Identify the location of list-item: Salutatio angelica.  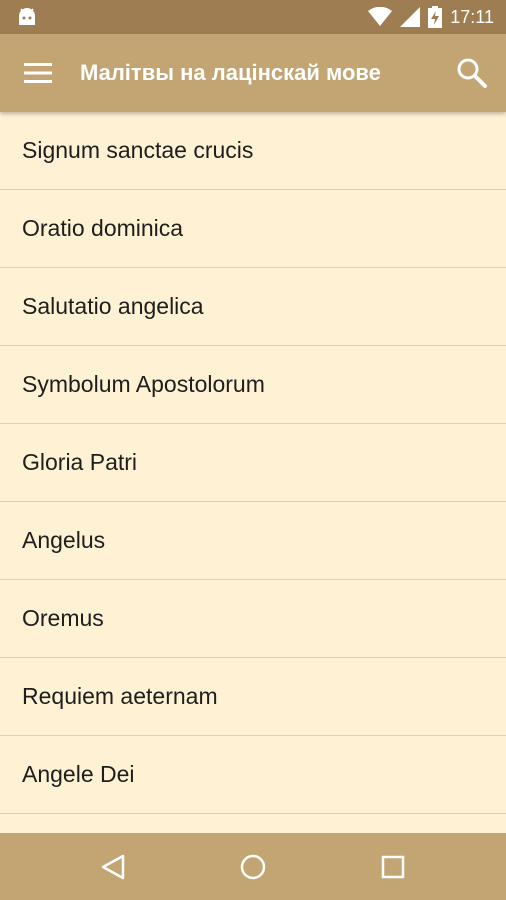
(253, 307).